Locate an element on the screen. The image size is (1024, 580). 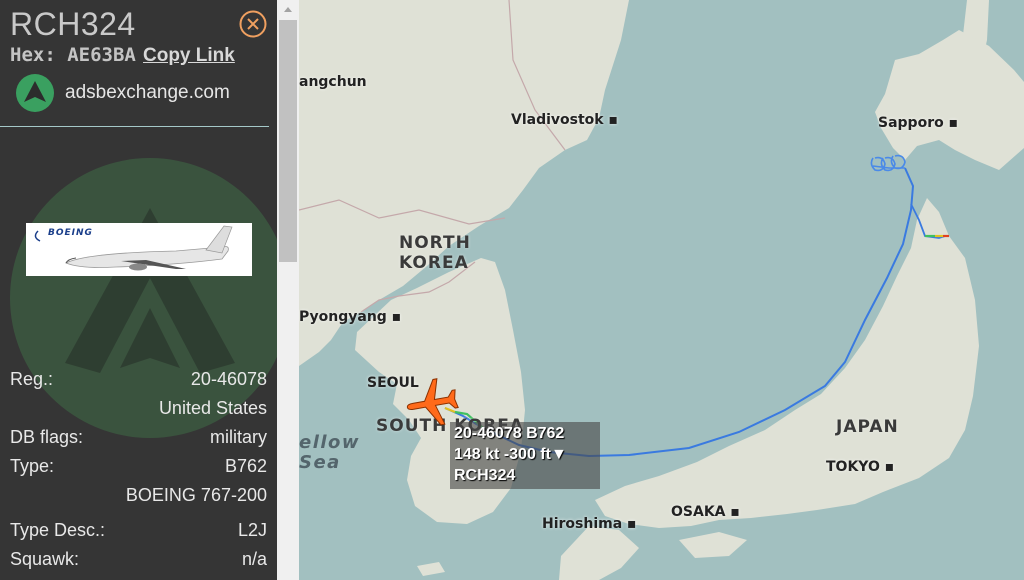
info-row-squawk: Squawk: n/a is located at coordinates (138, 561).